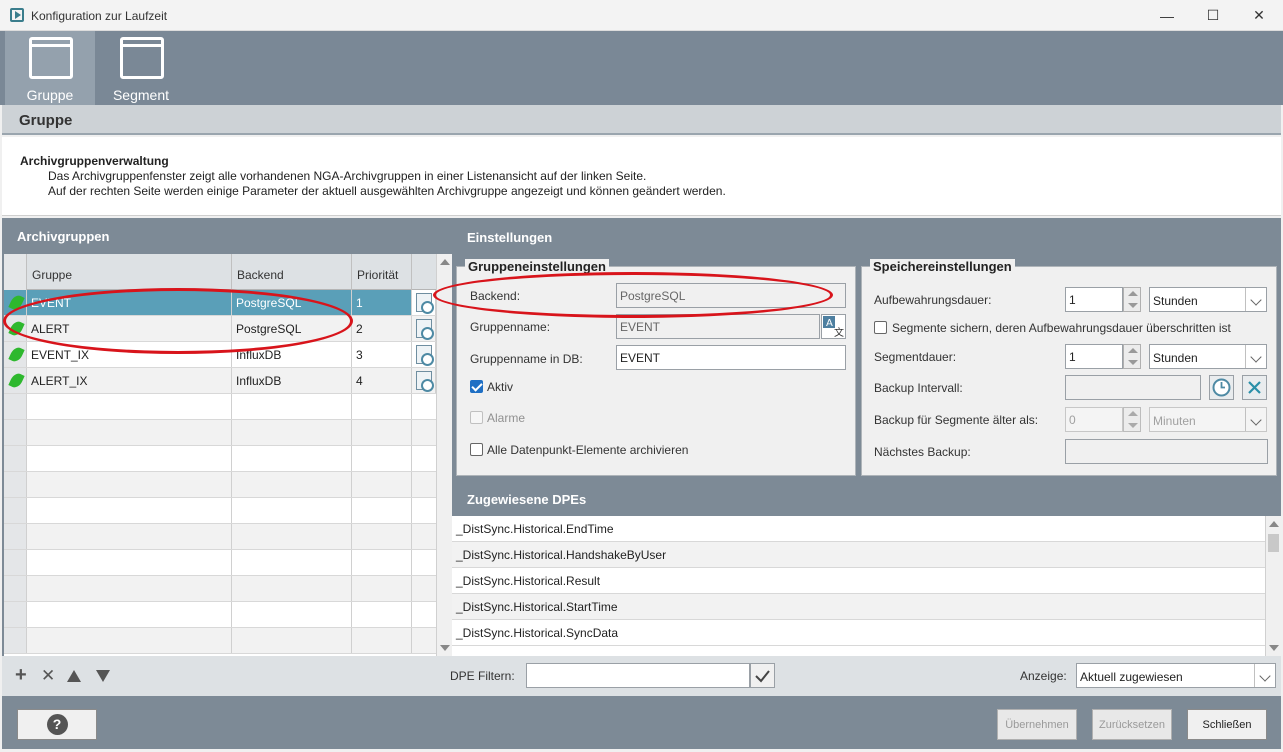  Describe the element at coordinates (1208, 419) in the screenshot. I see `backup-aelter-unit-select: Minuten` at that location.